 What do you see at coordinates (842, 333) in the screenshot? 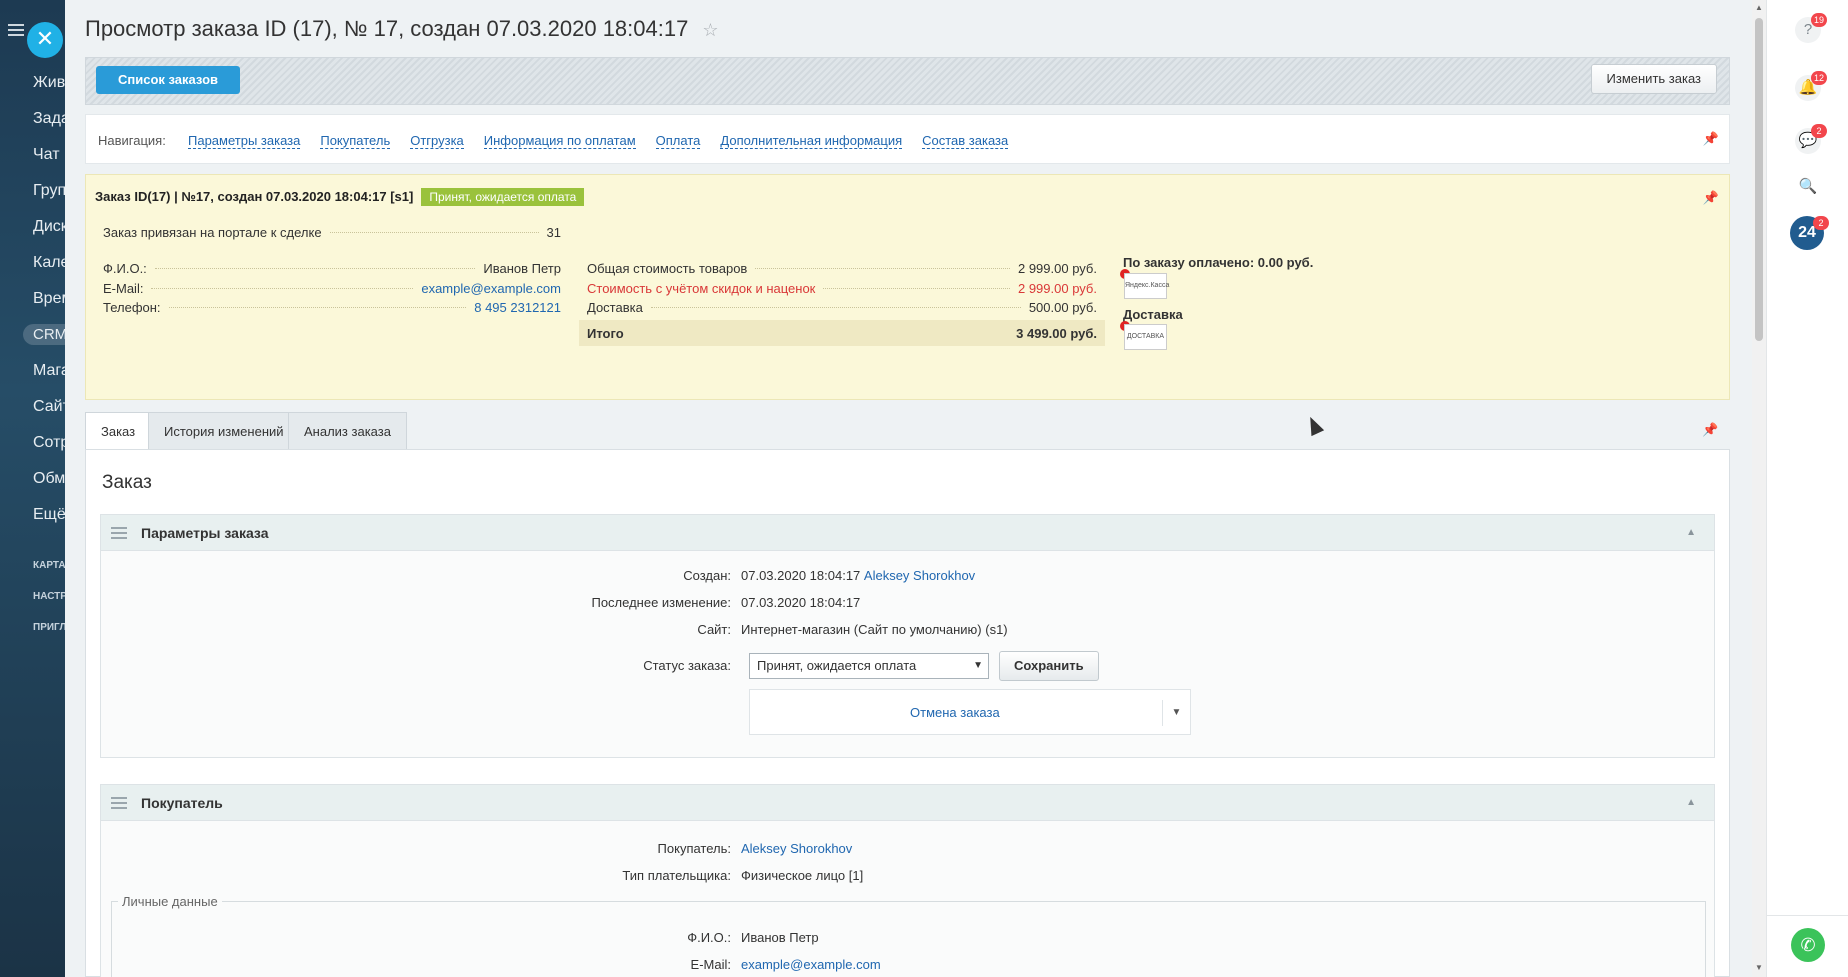
I see `total-row: Итого 3 499.00 руб.` at bounding box center [842, 333].